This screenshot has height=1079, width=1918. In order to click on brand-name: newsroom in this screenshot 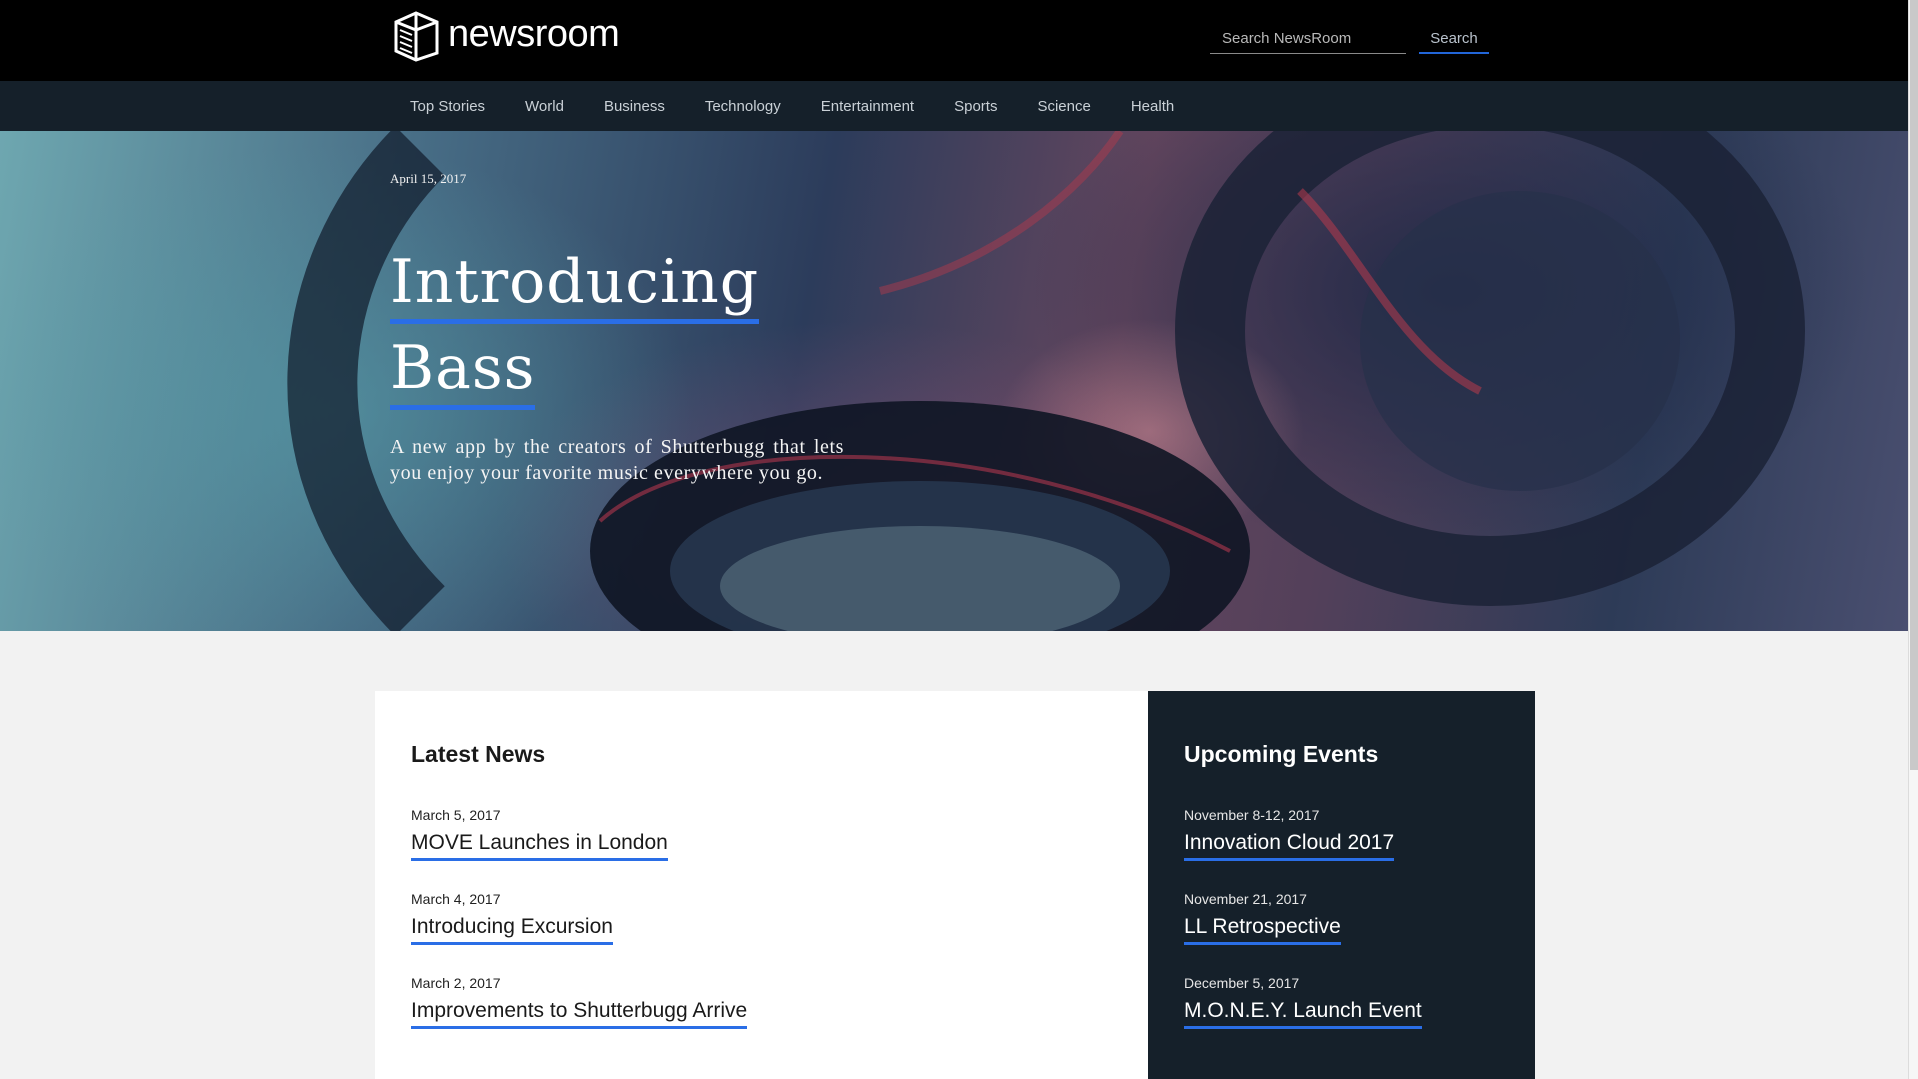, I will do `click(534, 33)`.